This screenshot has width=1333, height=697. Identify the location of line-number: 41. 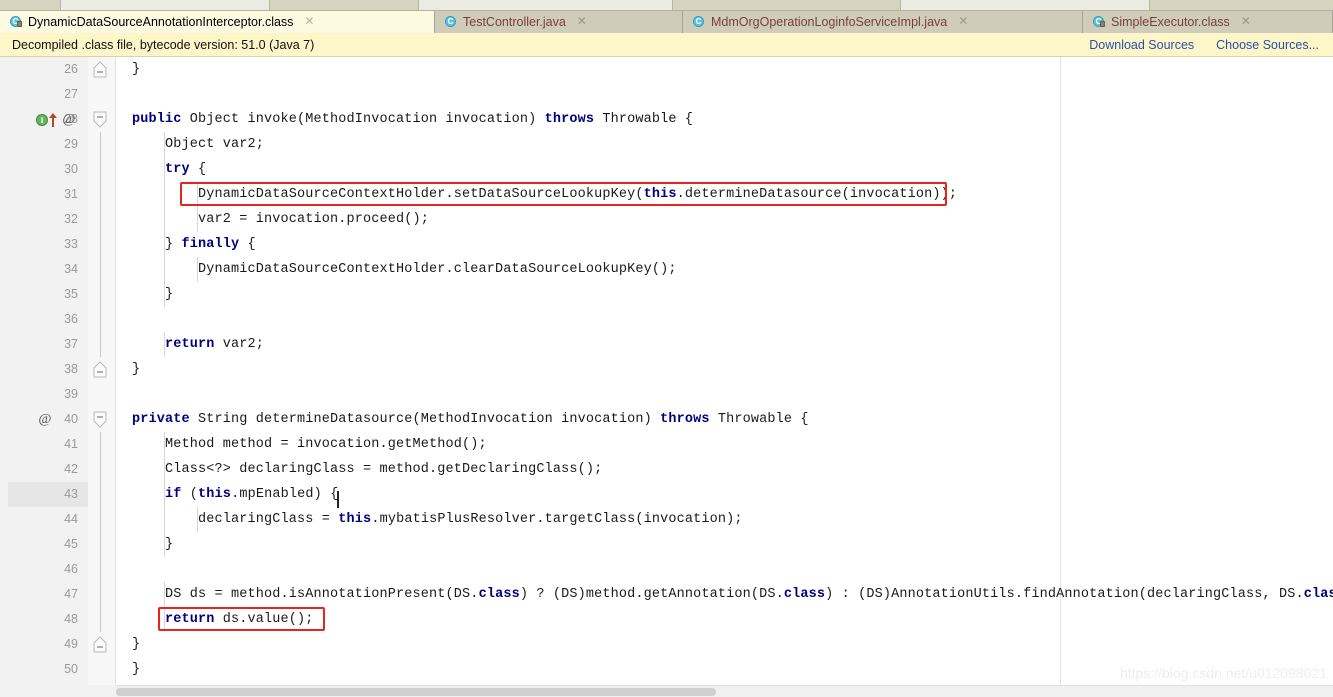
(71, 444).